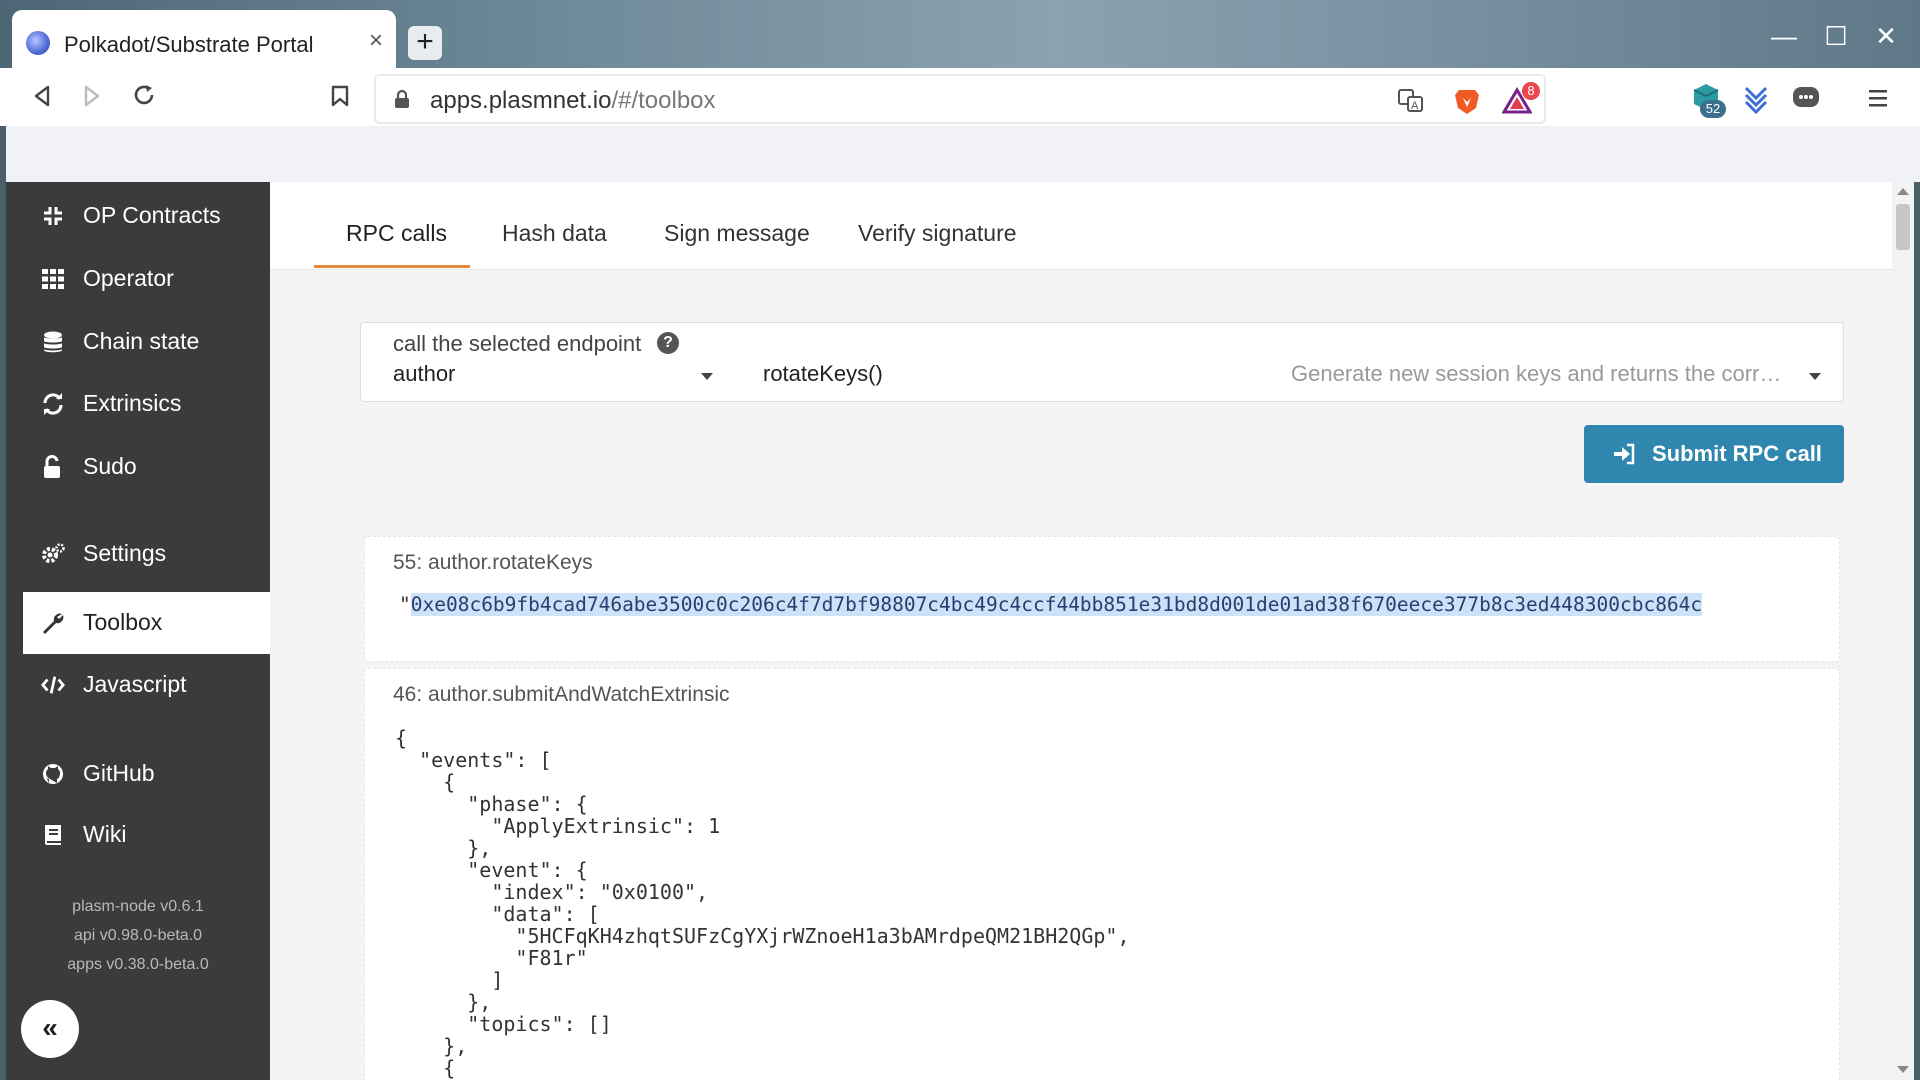  What do you see at coordinates (561, 694) in the screenshot?
I see `result-title: 46: author.submitAndWatchExtrinsic` at bounding box center [561, 694].